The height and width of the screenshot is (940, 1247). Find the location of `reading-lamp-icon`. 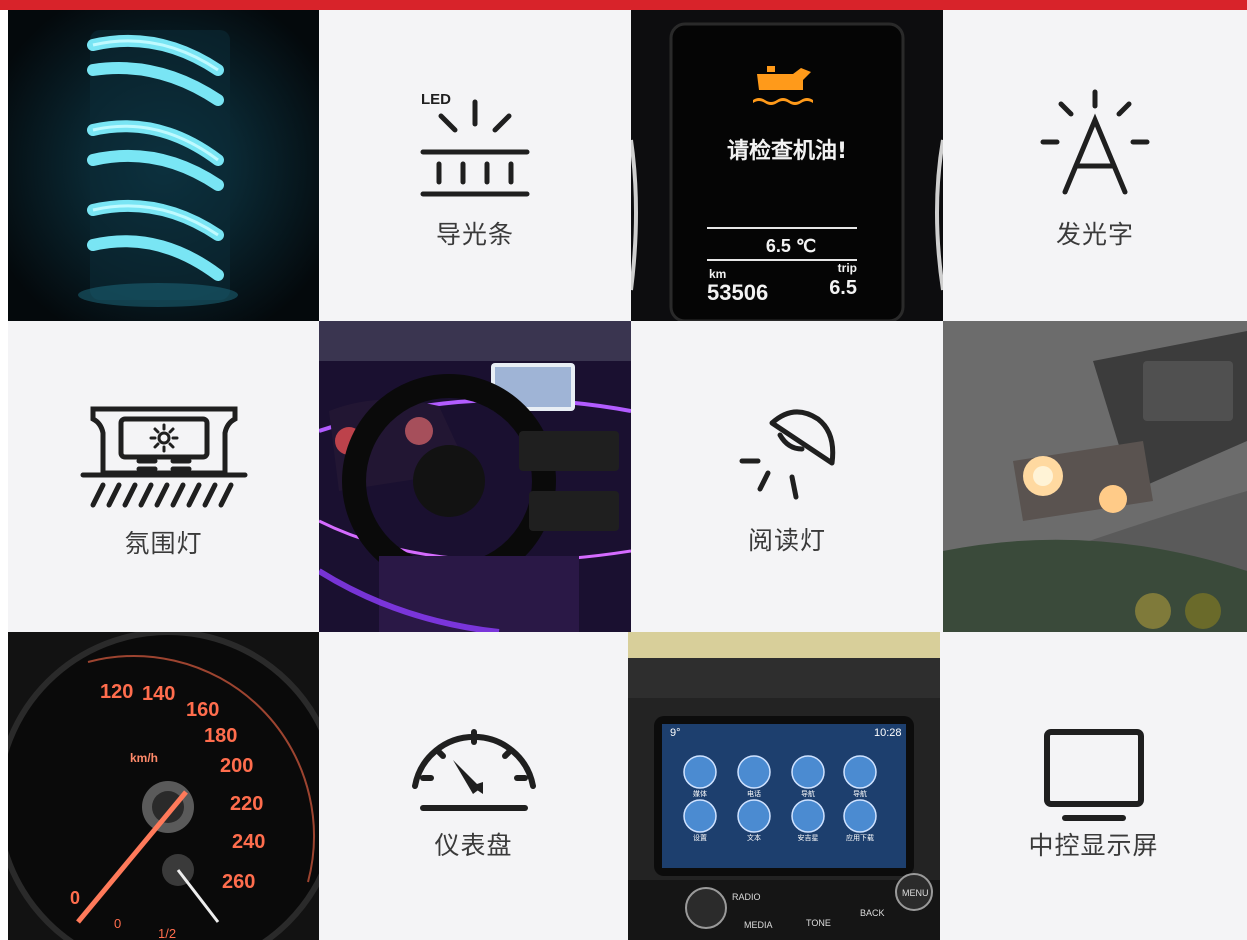

reading-lamp-icon is located at coordinates (787, 454).